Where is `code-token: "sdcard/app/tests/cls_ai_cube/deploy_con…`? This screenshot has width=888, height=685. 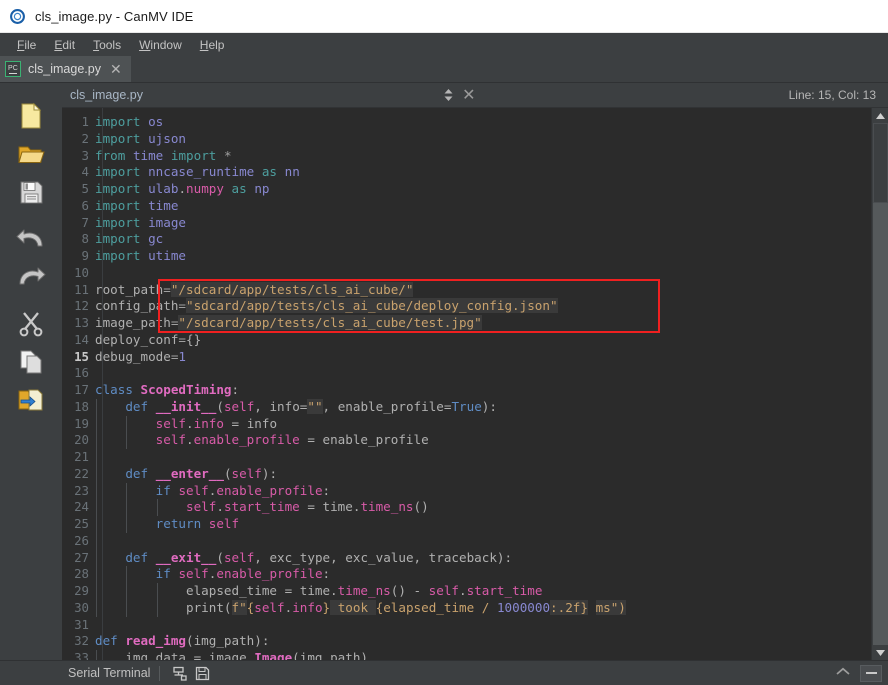 code-token: "sdcard/app/tests/cls_ai_cube/deploy_con… is located at coordinates (372, 306).